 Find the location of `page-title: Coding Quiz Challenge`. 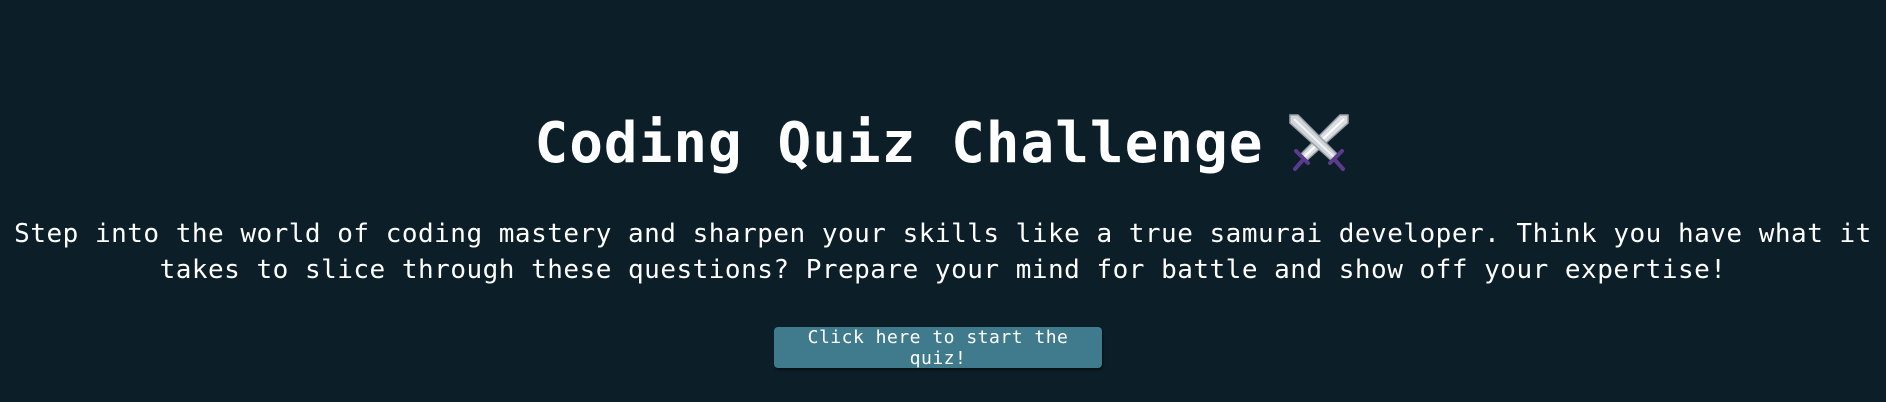

page-title: Coding Quiz Challenge is located at coordinates (899, 143).